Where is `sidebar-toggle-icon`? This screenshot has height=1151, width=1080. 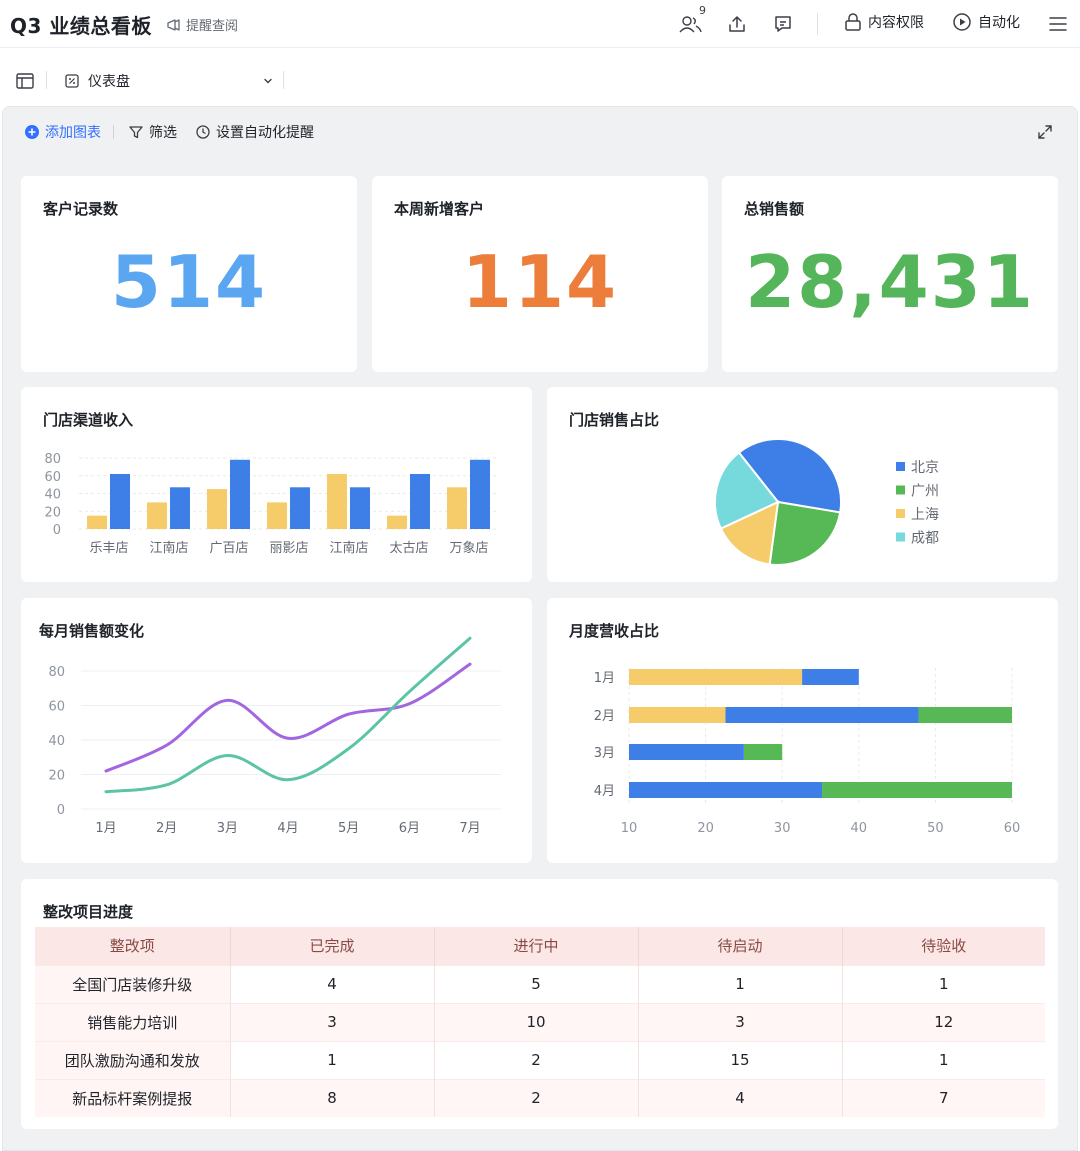
sidebar-toggle-icon is located at coordinates (25, 81).